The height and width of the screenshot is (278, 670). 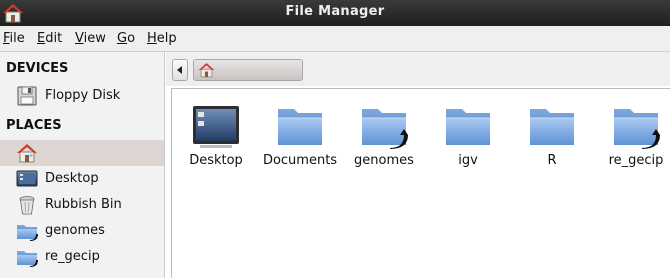 I want to click on back-button, so click(x=180, y=70).